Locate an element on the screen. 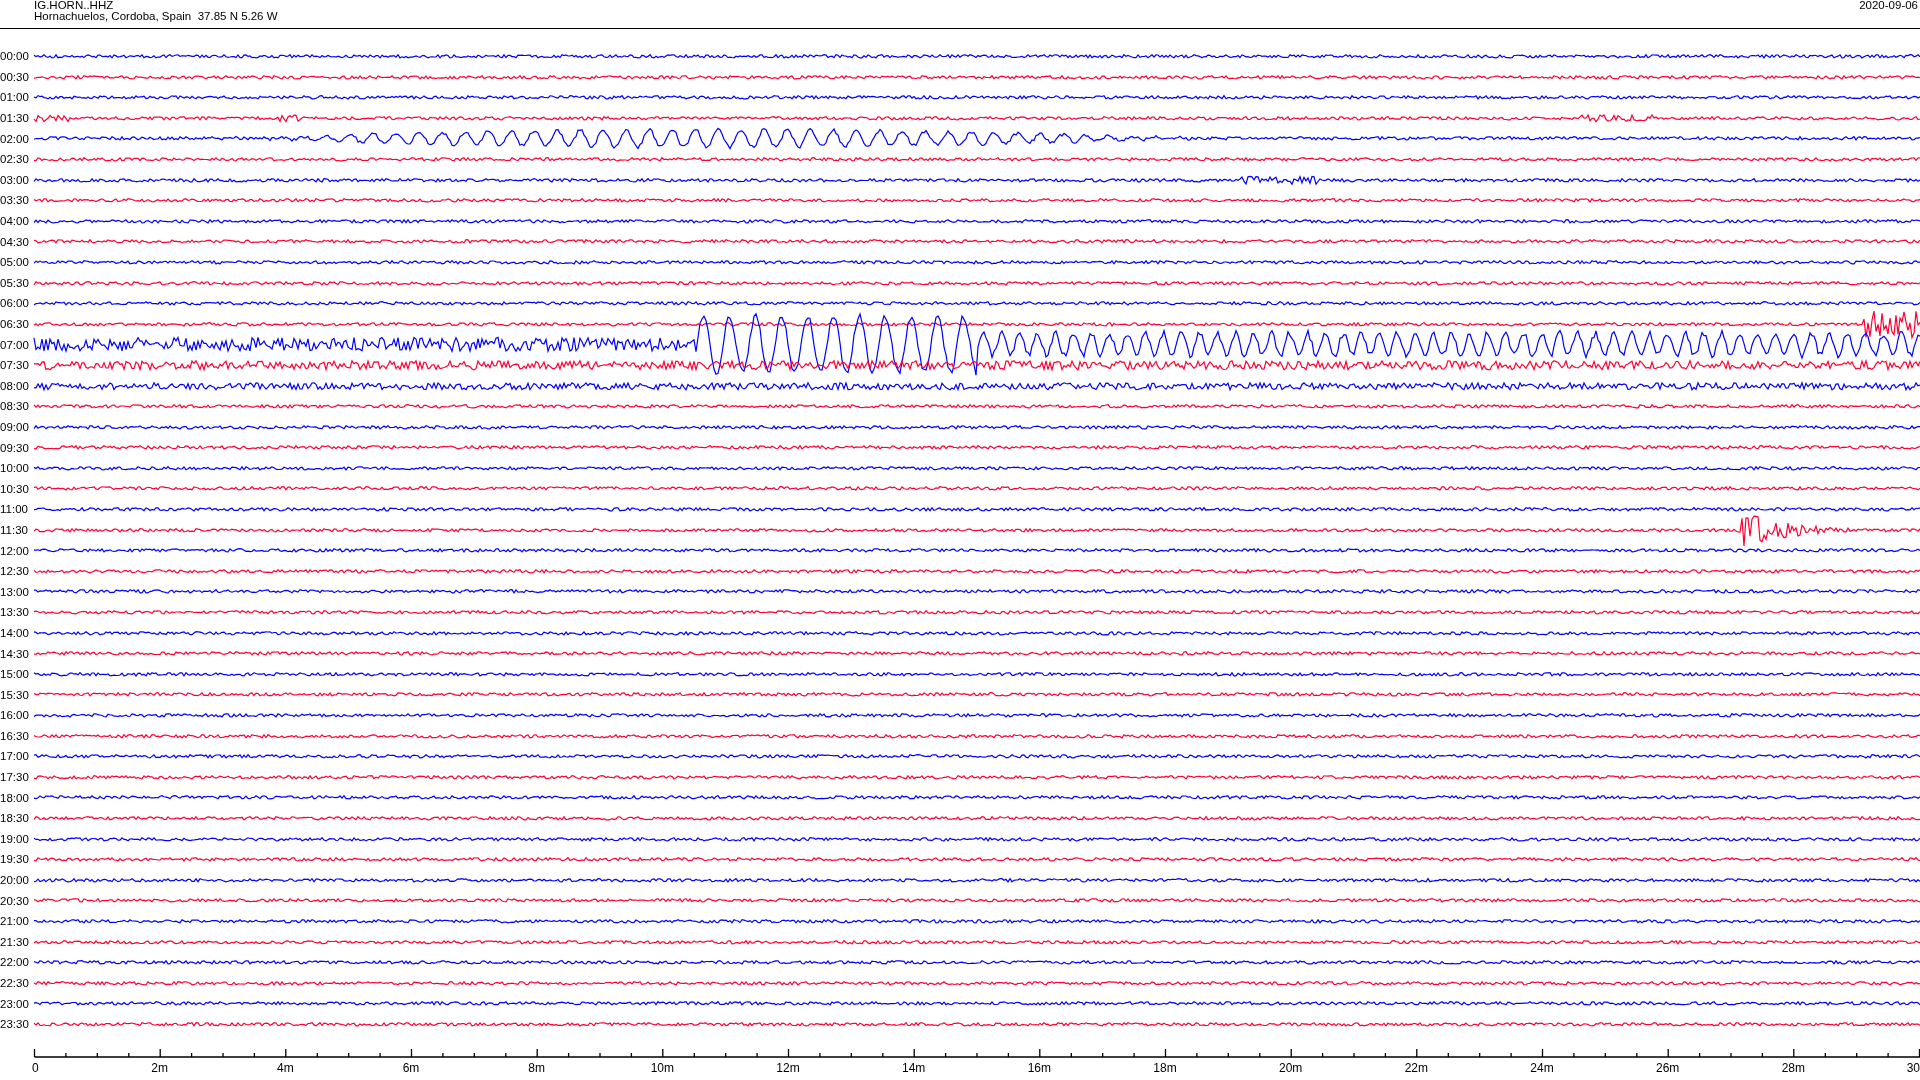 The height and width of the screenshot is (1080, 1920). axis-tick-label: 6m is located at coordinates (411, 1067).